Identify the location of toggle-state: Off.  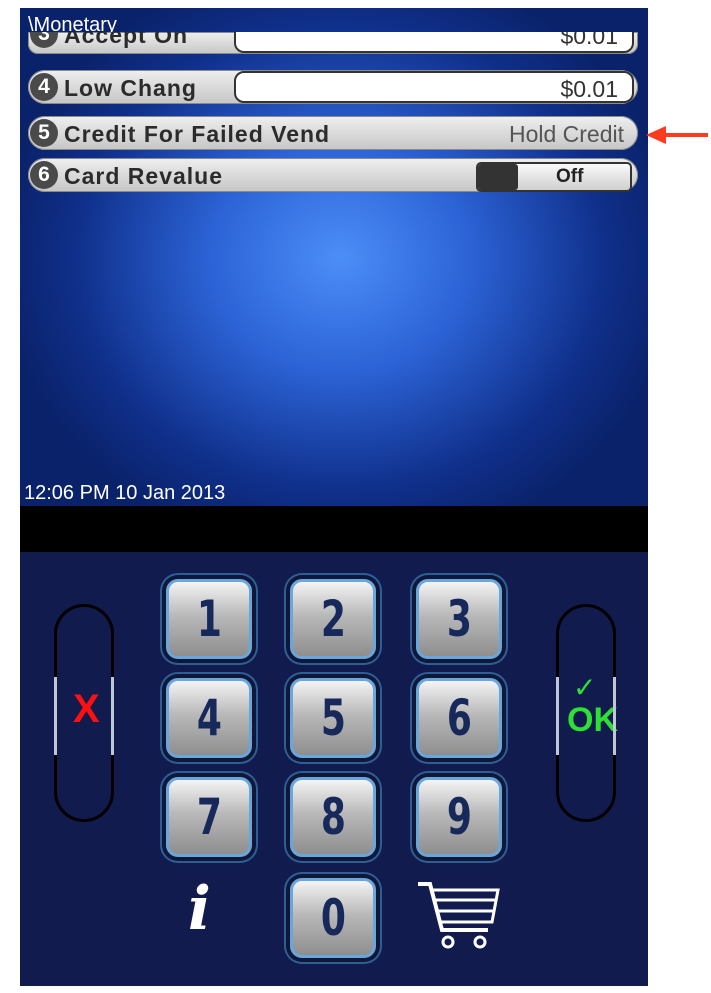
(570, 176).